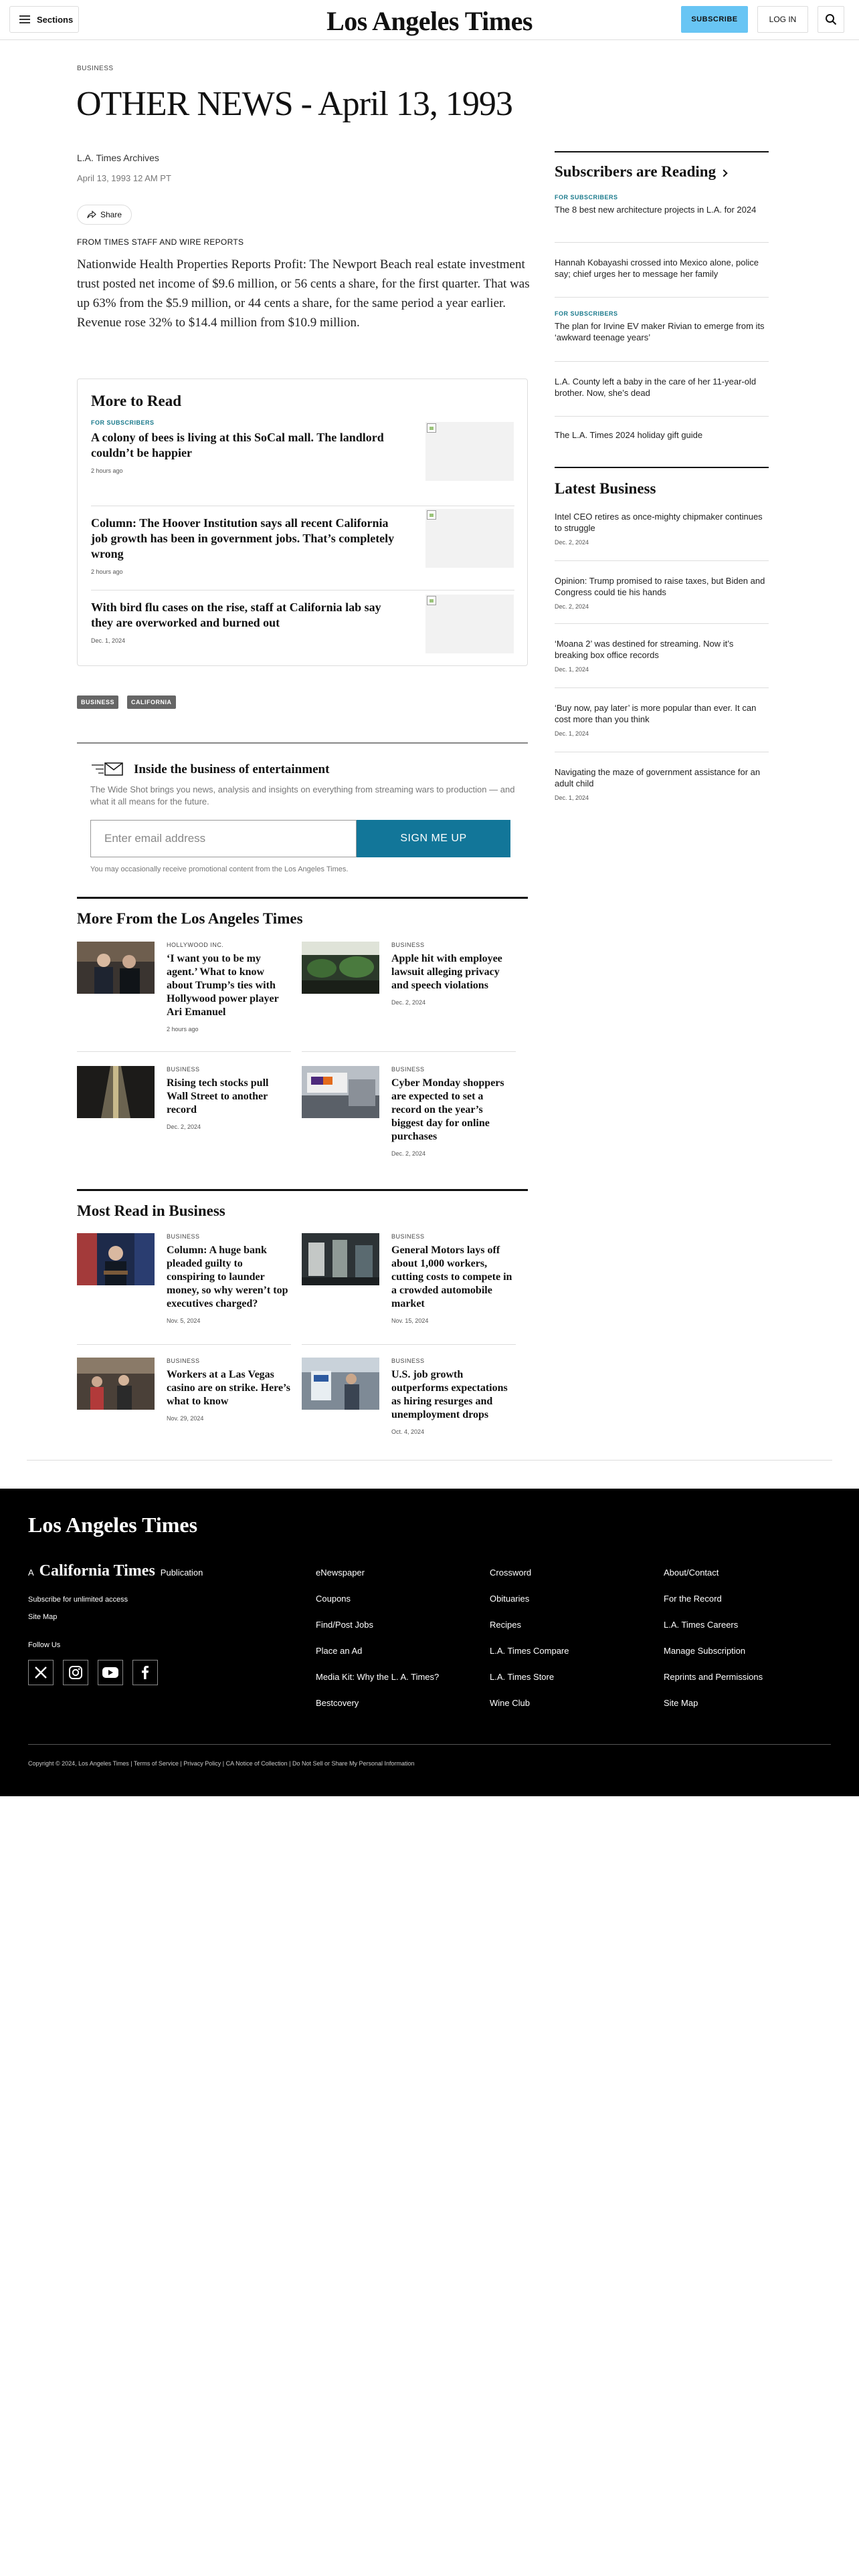  I want to click on footer-site-map-link: Site Map, so click(42, 1617).